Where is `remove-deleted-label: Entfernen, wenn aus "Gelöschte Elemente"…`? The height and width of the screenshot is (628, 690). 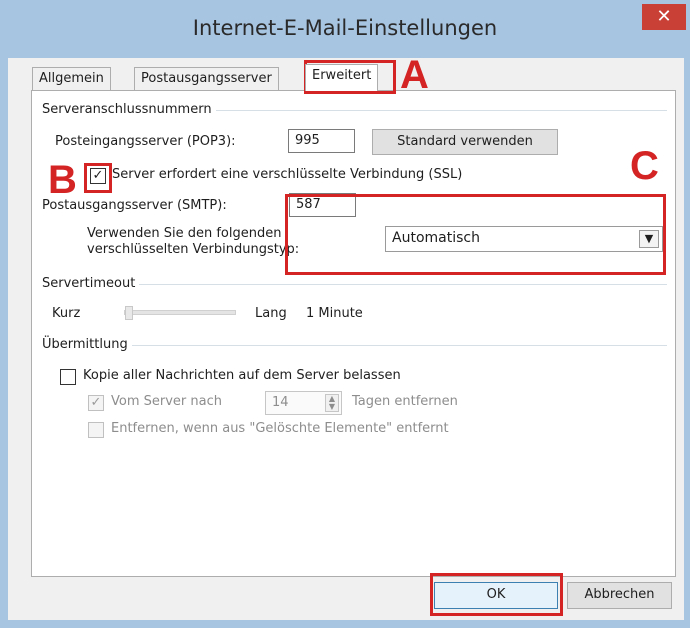
remove-deleted-label: Entfernen, wenn aus "Gelöschte Elemente"… is located at coordinates (280, 428).